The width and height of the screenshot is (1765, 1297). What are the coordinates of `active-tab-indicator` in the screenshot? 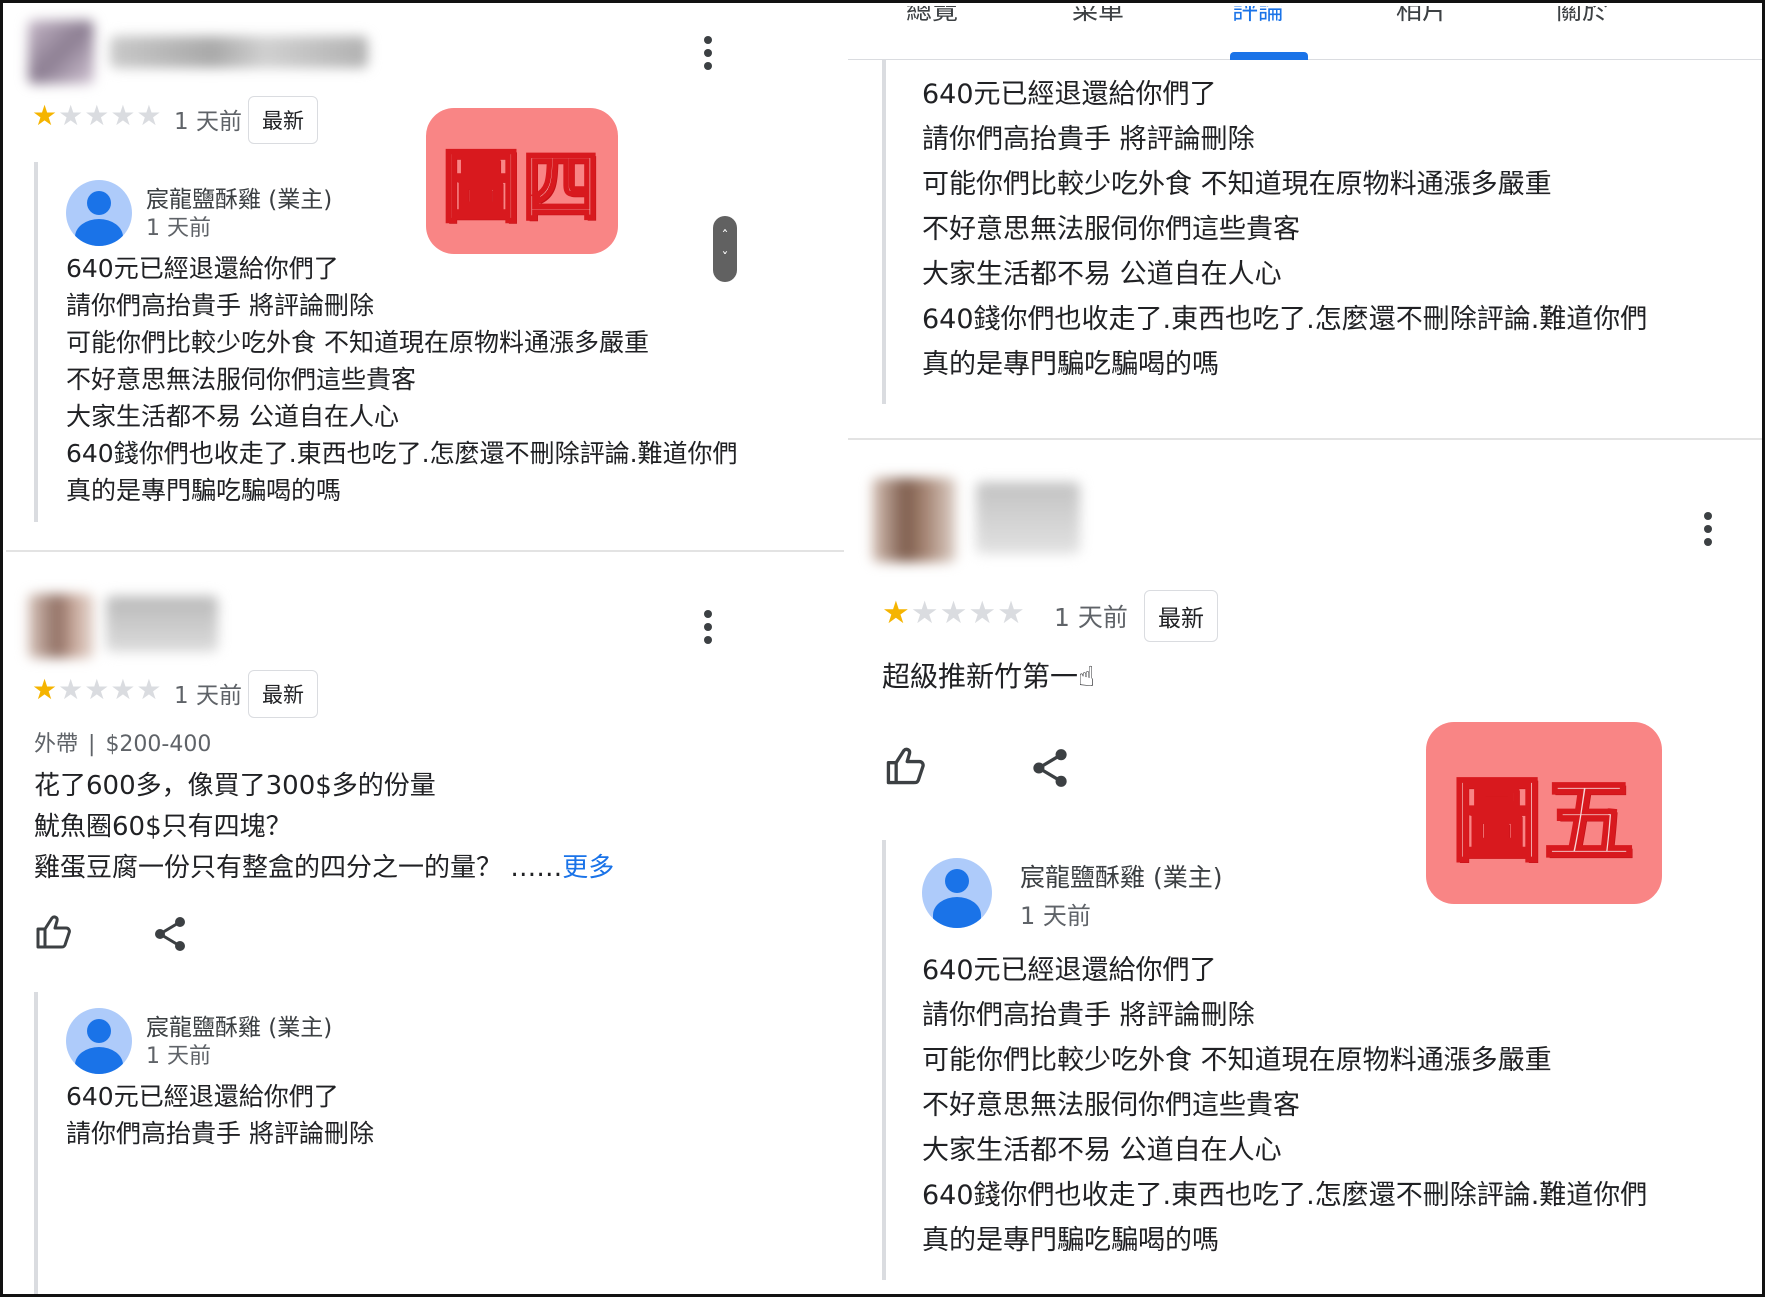 It's located at (1269, 56).